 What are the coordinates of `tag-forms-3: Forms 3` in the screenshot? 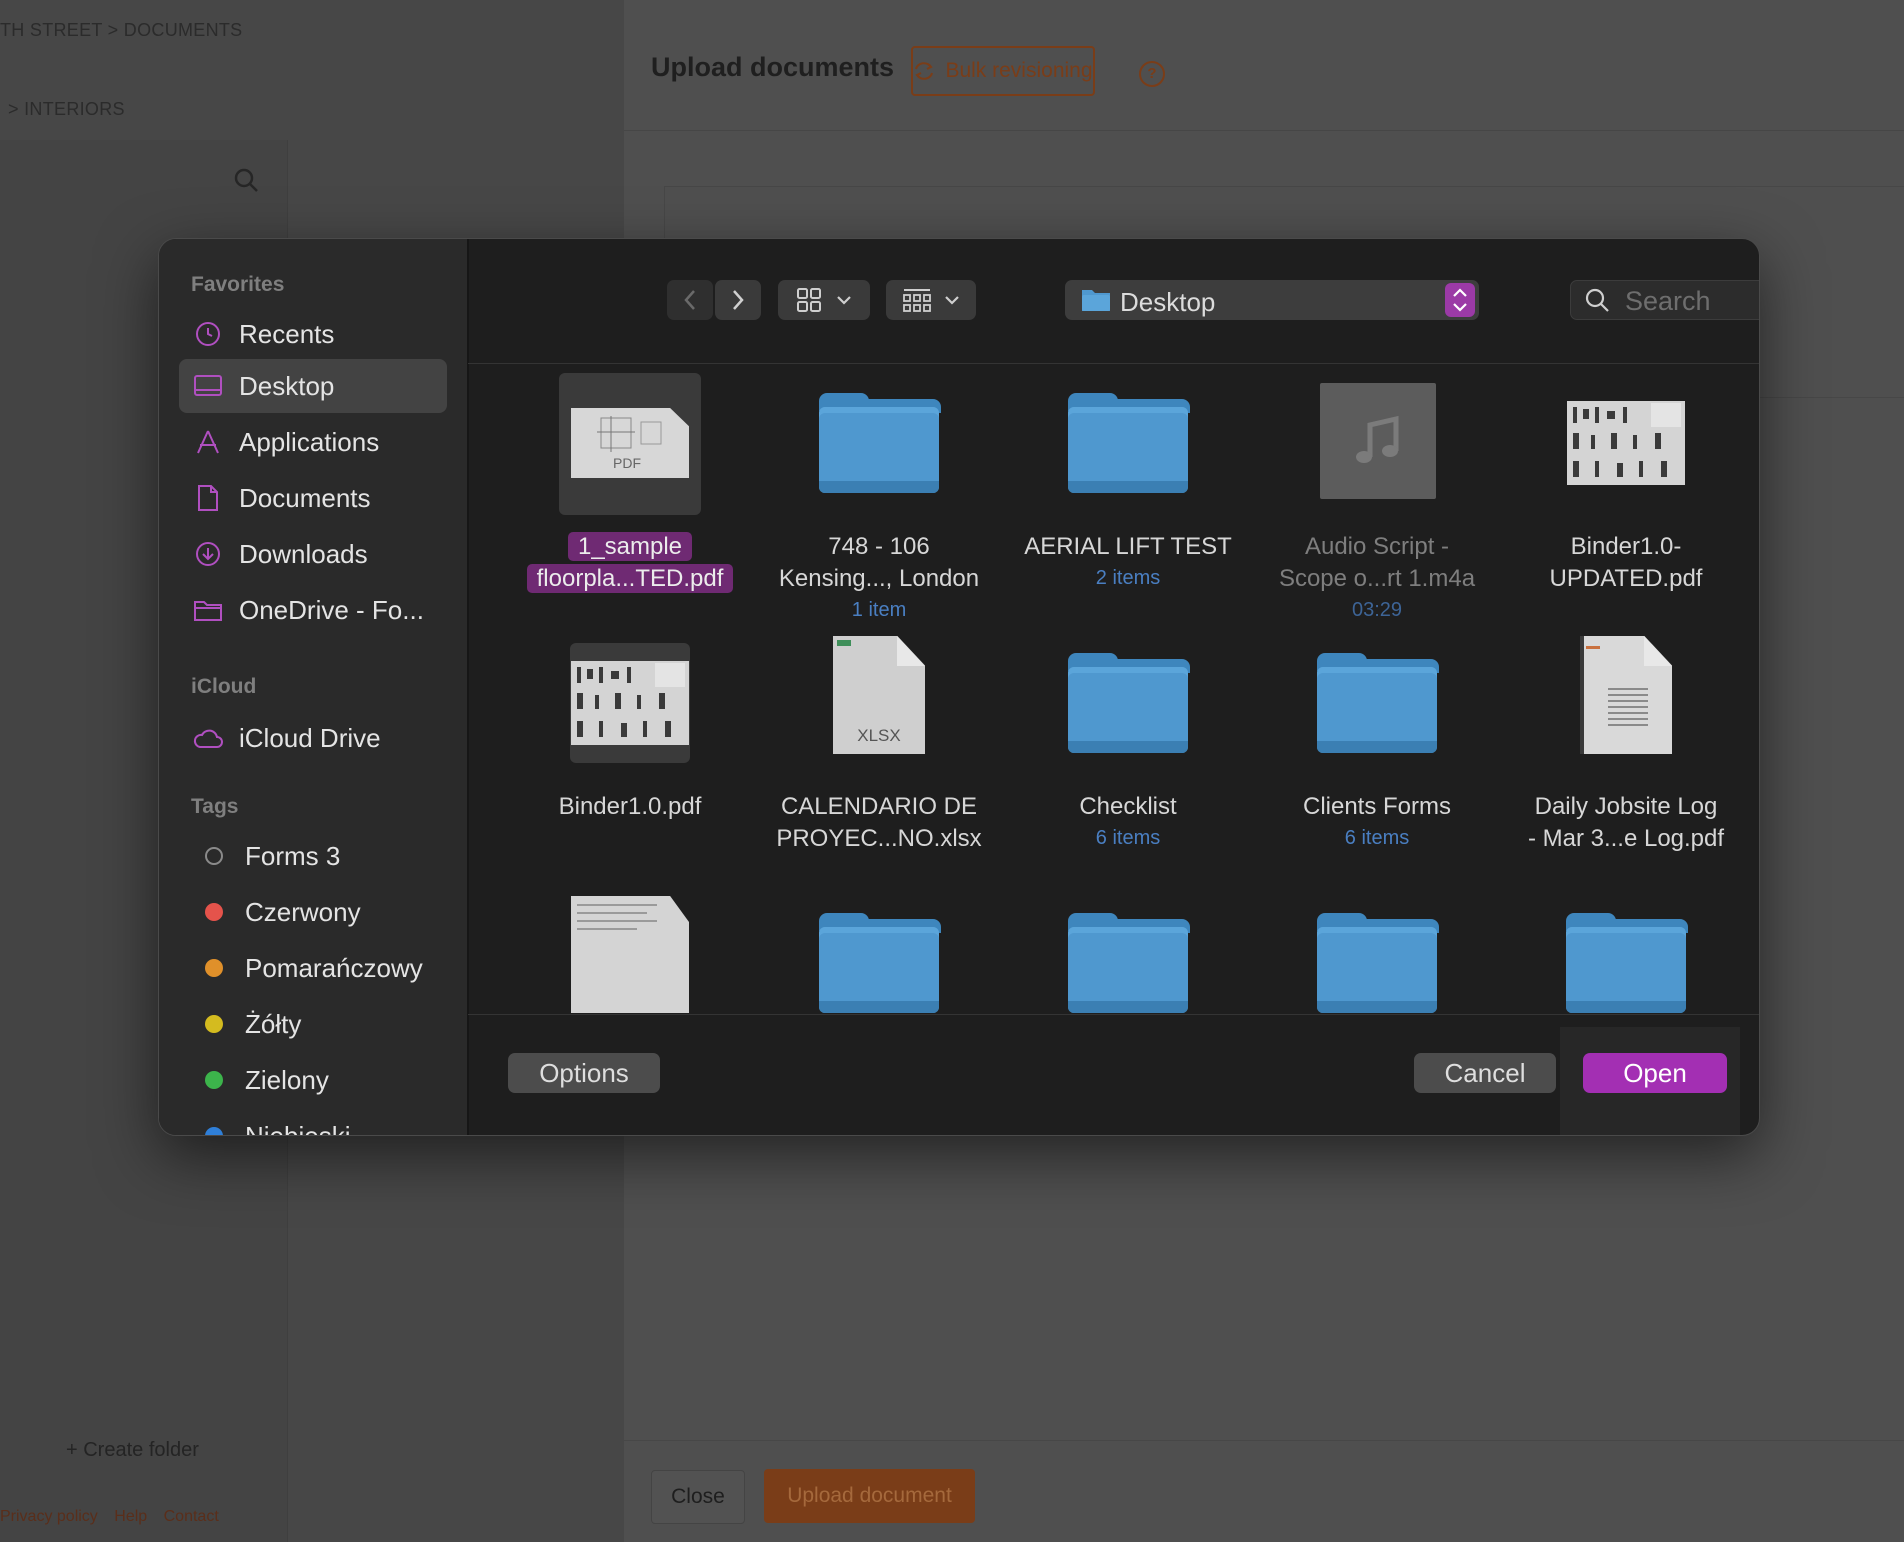 It's located at (313, 856).